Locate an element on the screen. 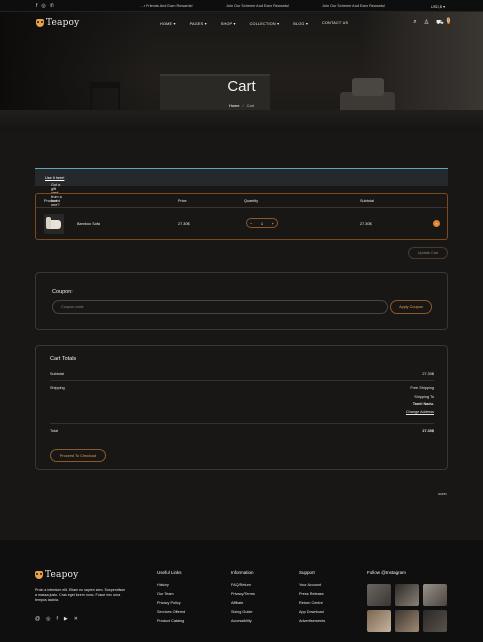 The width and height of the screenshot is (483, 642). quantity-decrease-button: − is located at coordinates (251, 223).